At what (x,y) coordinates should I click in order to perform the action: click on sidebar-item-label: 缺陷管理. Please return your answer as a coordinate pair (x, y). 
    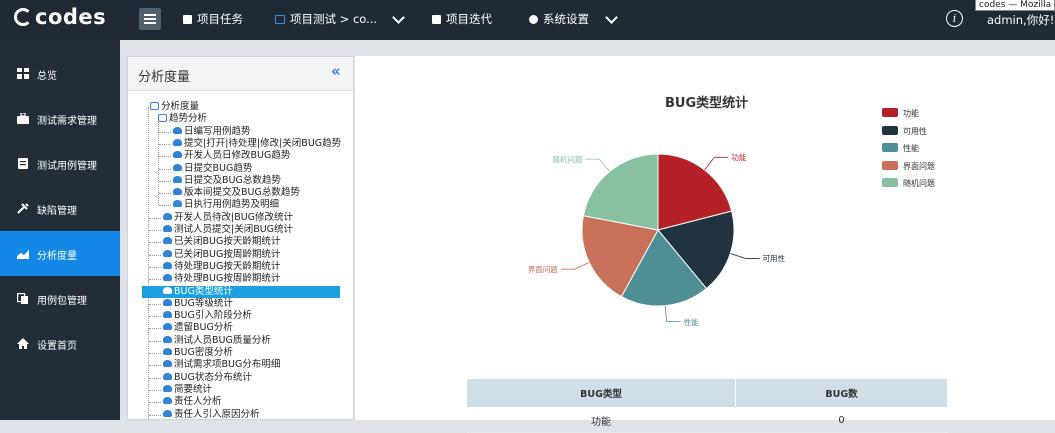
    Looking at the image, I should click on (57, 211).